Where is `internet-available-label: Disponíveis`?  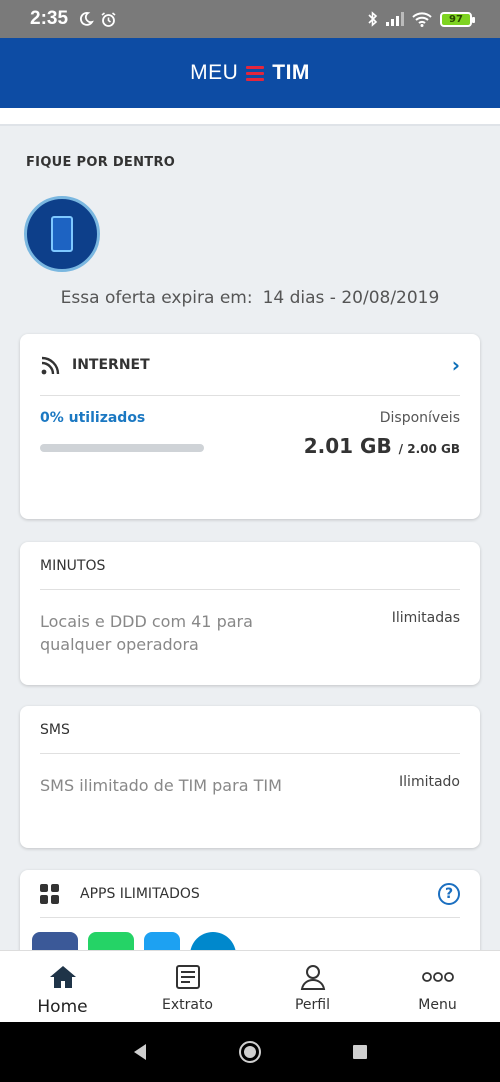 internet-available-label: Disponíveis is located at coordinates (419, 418).